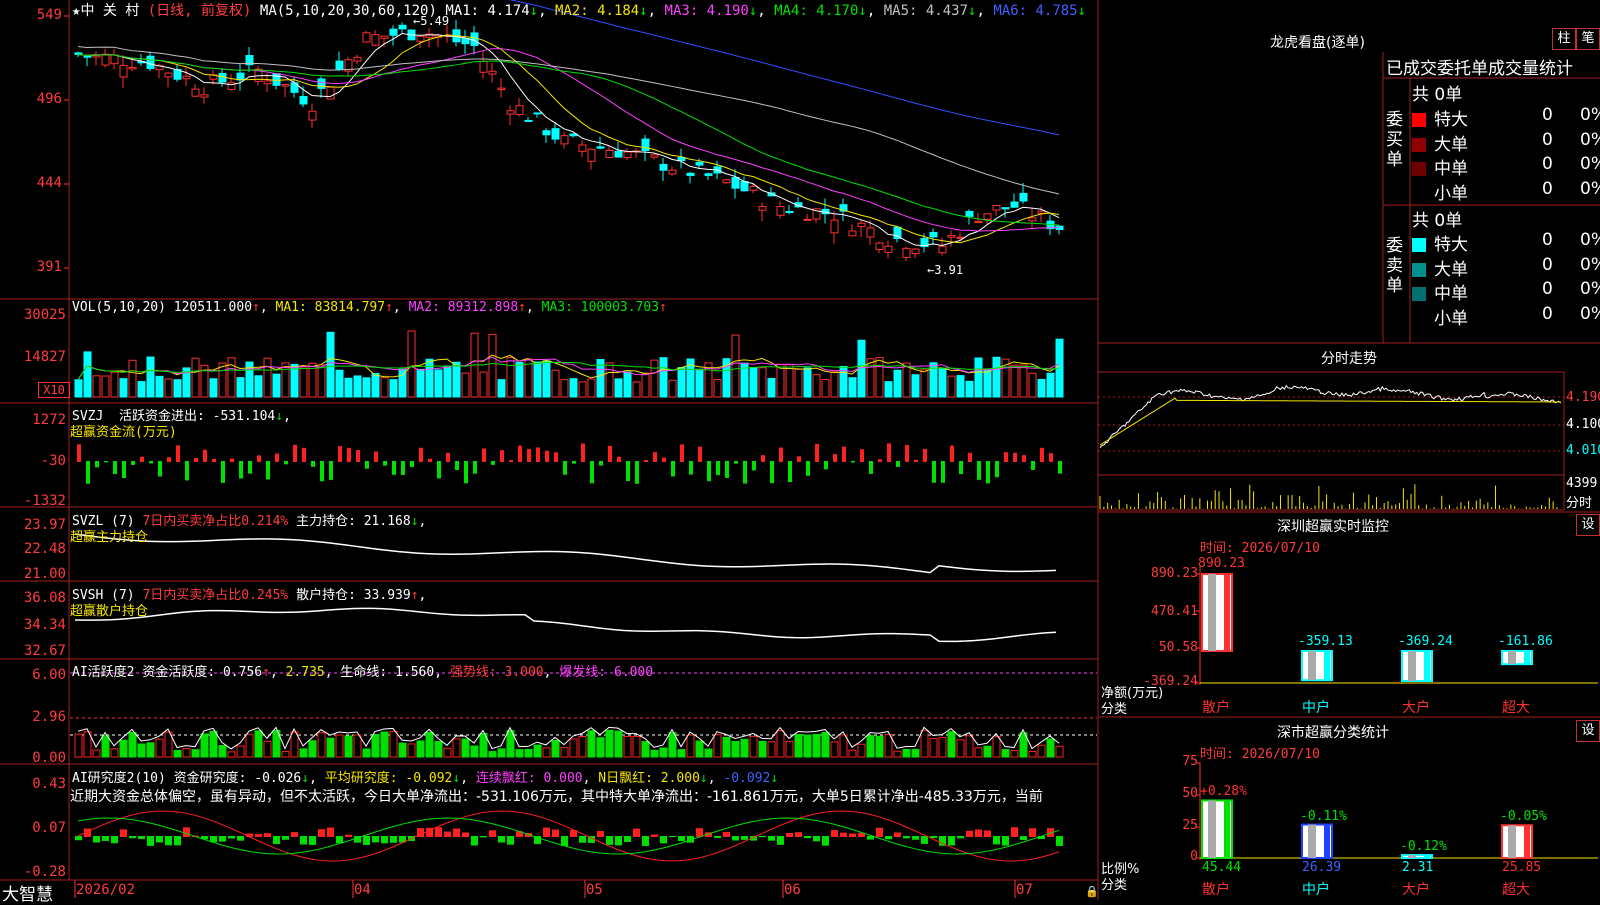 The width and height of the screenshot is (1600, 905). I want to click on class-axis-label: 50, so click(1190, 793).